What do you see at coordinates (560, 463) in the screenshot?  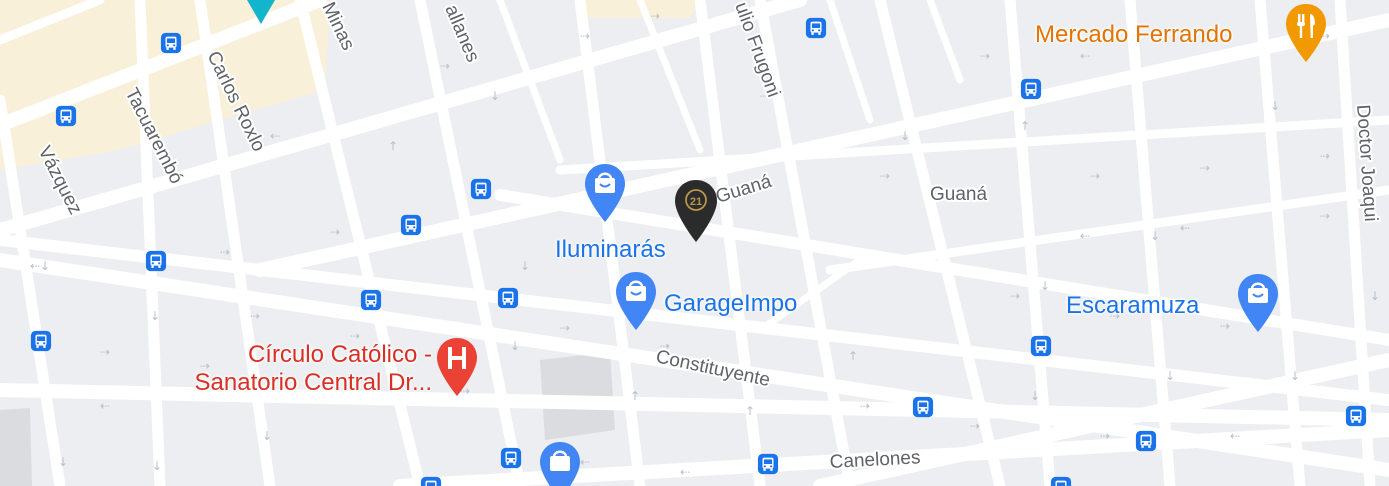 I see `shopping-bag-pin-icon-bottom` at bounding box center [560, 463].